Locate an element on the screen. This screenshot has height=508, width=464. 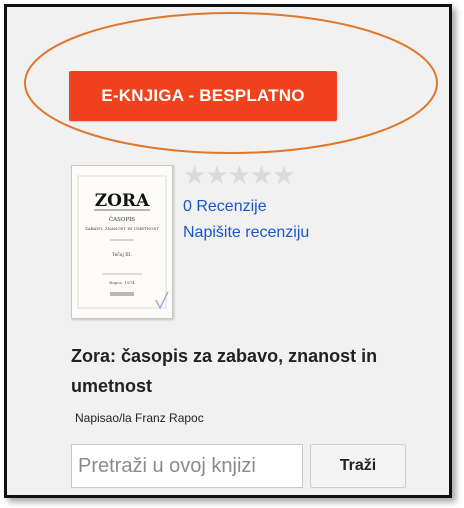
cover-title: ZORA is located at coordinates (122, 201).